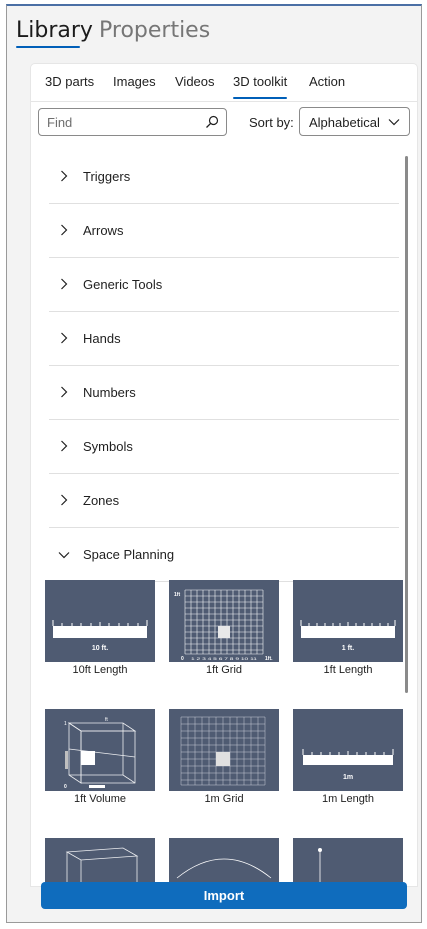 Image resolution: width=427 pixels, height=929 pixels. Describe the element at coordinates (109, 392) in the screenshot. I see `category-label: Numbers` at that location.